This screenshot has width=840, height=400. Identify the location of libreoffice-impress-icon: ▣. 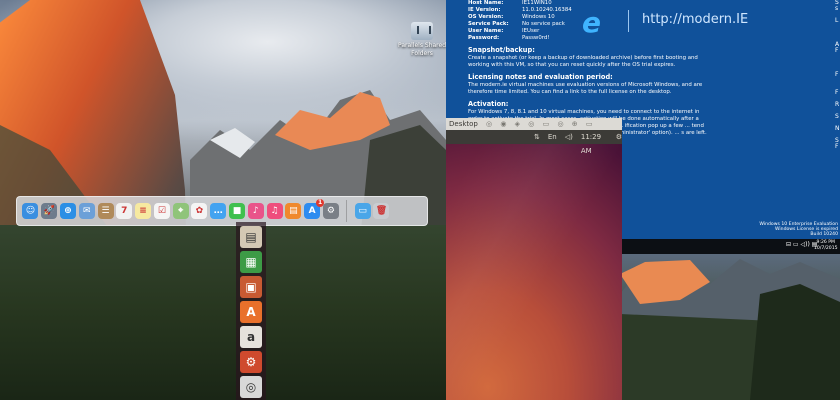
(251, 287).